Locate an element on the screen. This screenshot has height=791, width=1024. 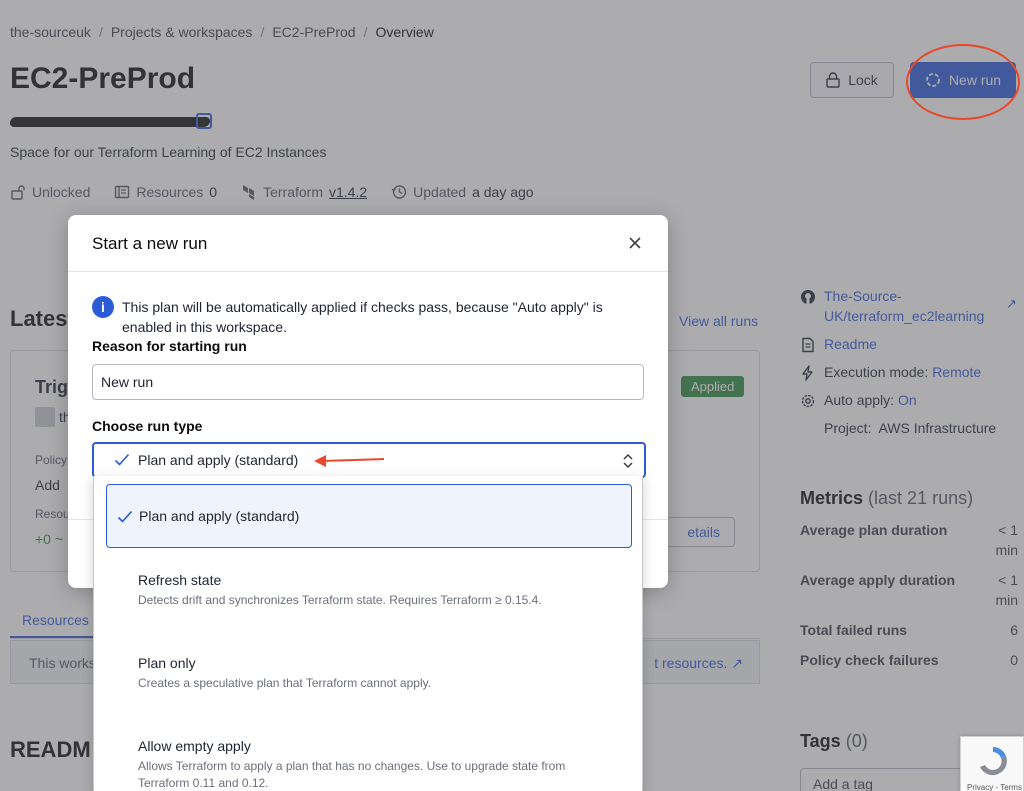
run-type-option-title: Refresh state is located at coordinates (180, 580).